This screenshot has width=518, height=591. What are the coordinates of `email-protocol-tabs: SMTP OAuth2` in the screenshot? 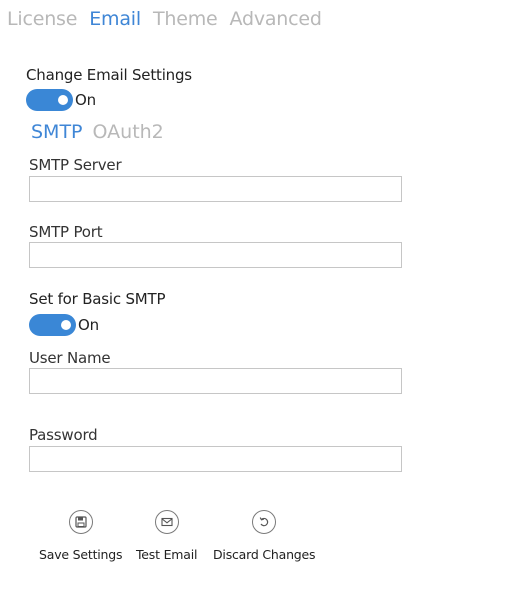 It's located at (102, 132).